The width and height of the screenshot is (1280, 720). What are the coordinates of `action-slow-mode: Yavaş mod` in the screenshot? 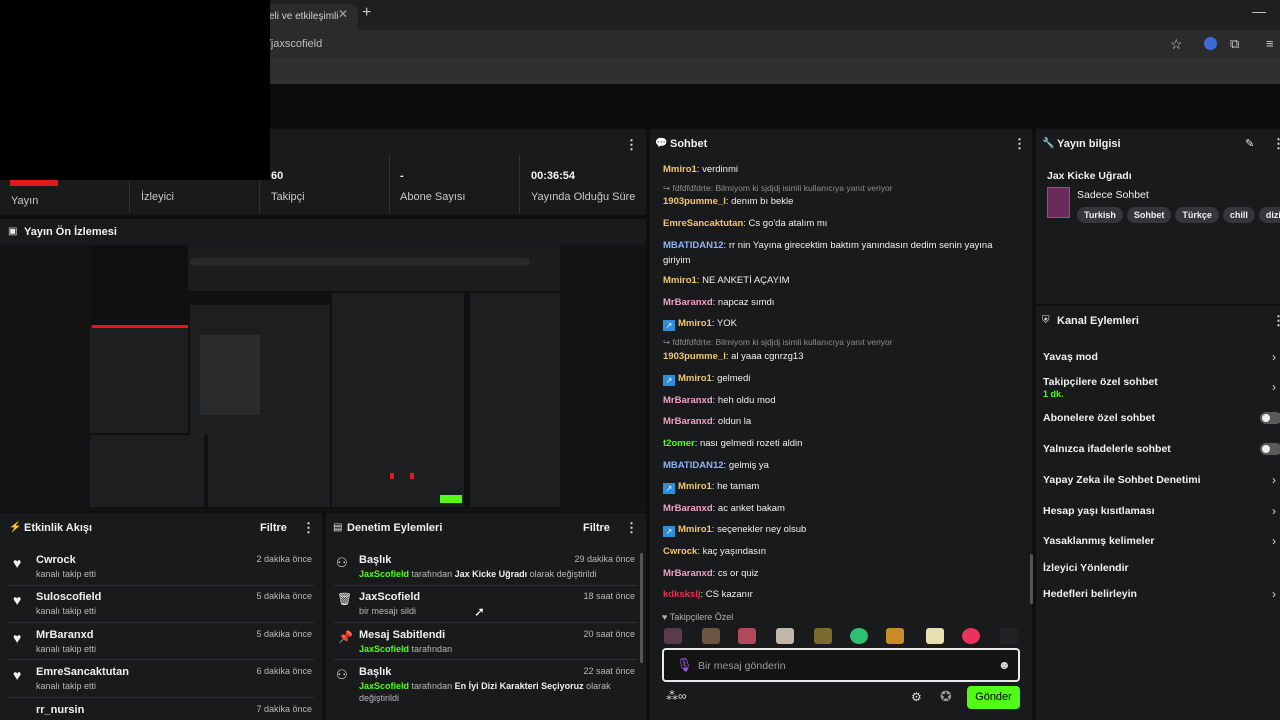 It's located at (1070, 357).